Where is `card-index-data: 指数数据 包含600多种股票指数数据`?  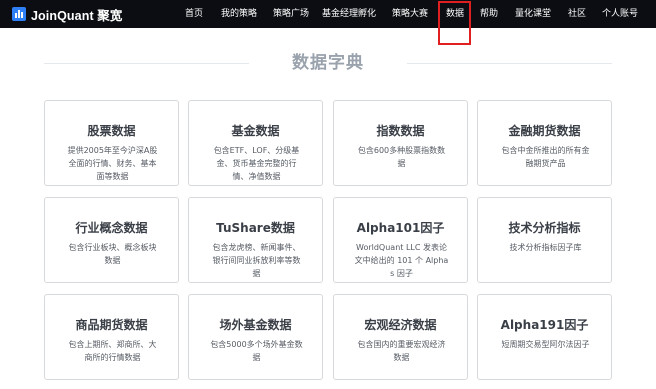
card-index-data: 指数数据 包含600多种股票指数数据 is located at coordinates (400, 143).